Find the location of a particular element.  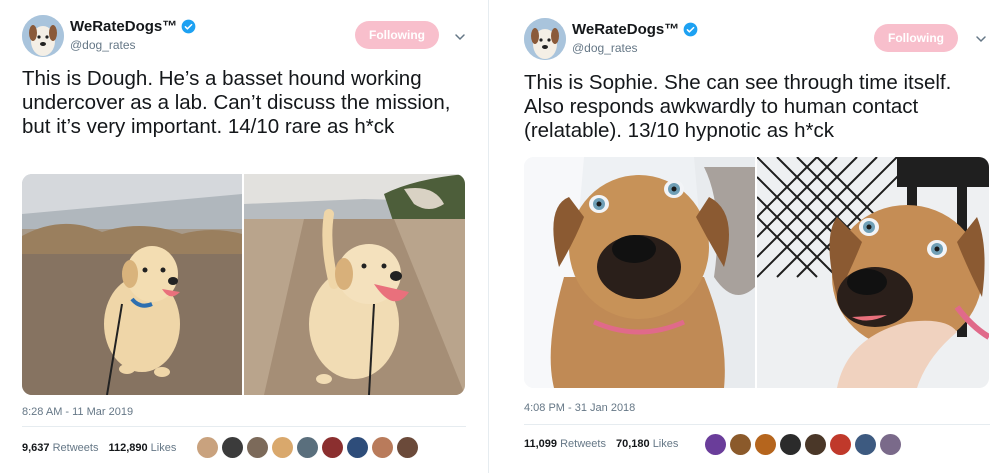

likes-count: 112,890 is located at coordinates (128, 448).